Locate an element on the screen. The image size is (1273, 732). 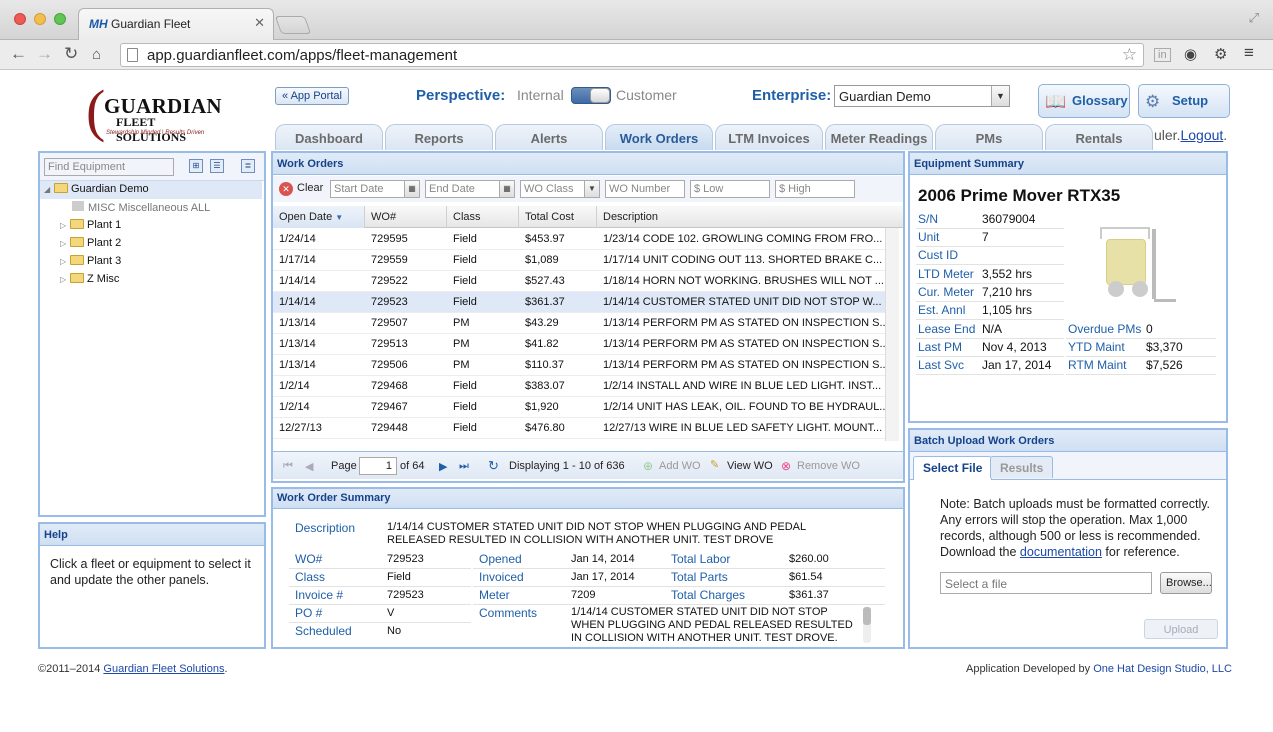
forward-icon: → is located at coordinates (44, 54).